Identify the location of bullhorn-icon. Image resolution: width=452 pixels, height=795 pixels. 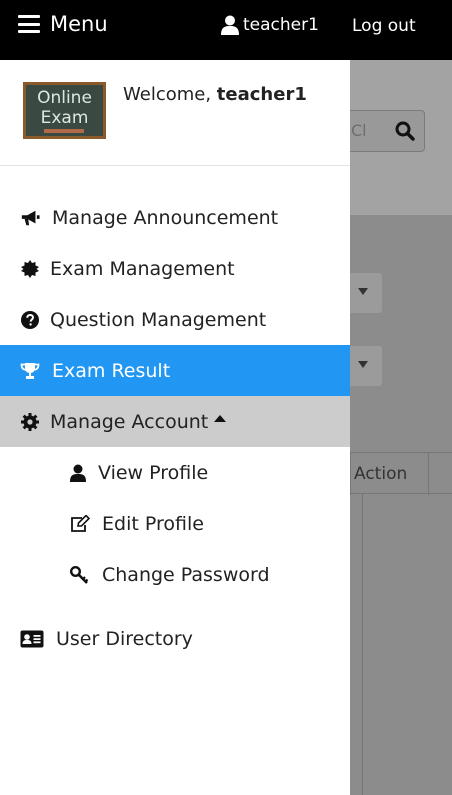
(30, 218).